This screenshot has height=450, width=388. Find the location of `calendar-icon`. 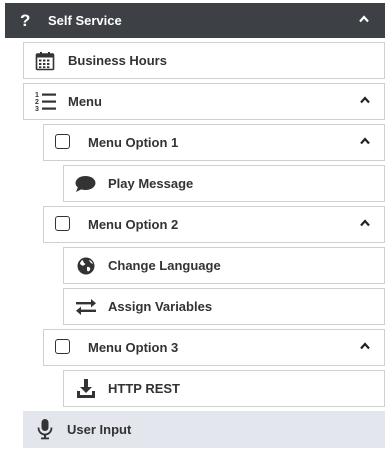

calendar-icon is located at coordinates (45, 61).